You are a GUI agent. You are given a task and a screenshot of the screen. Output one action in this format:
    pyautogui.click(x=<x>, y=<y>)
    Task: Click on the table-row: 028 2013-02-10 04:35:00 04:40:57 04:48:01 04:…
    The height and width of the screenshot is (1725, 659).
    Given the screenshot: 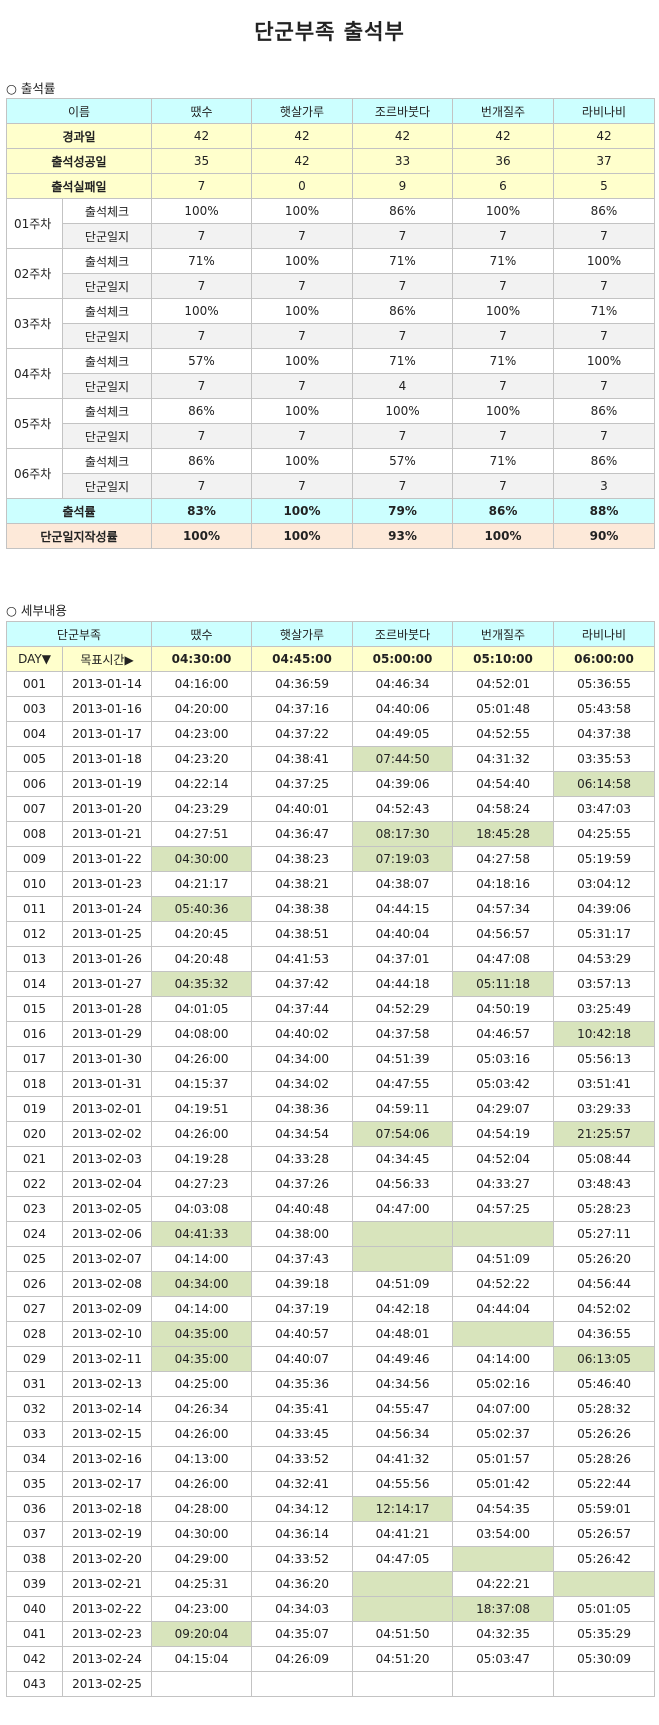 What is the action you would take?
    pyautogui.click(x=331, y=1334)
    